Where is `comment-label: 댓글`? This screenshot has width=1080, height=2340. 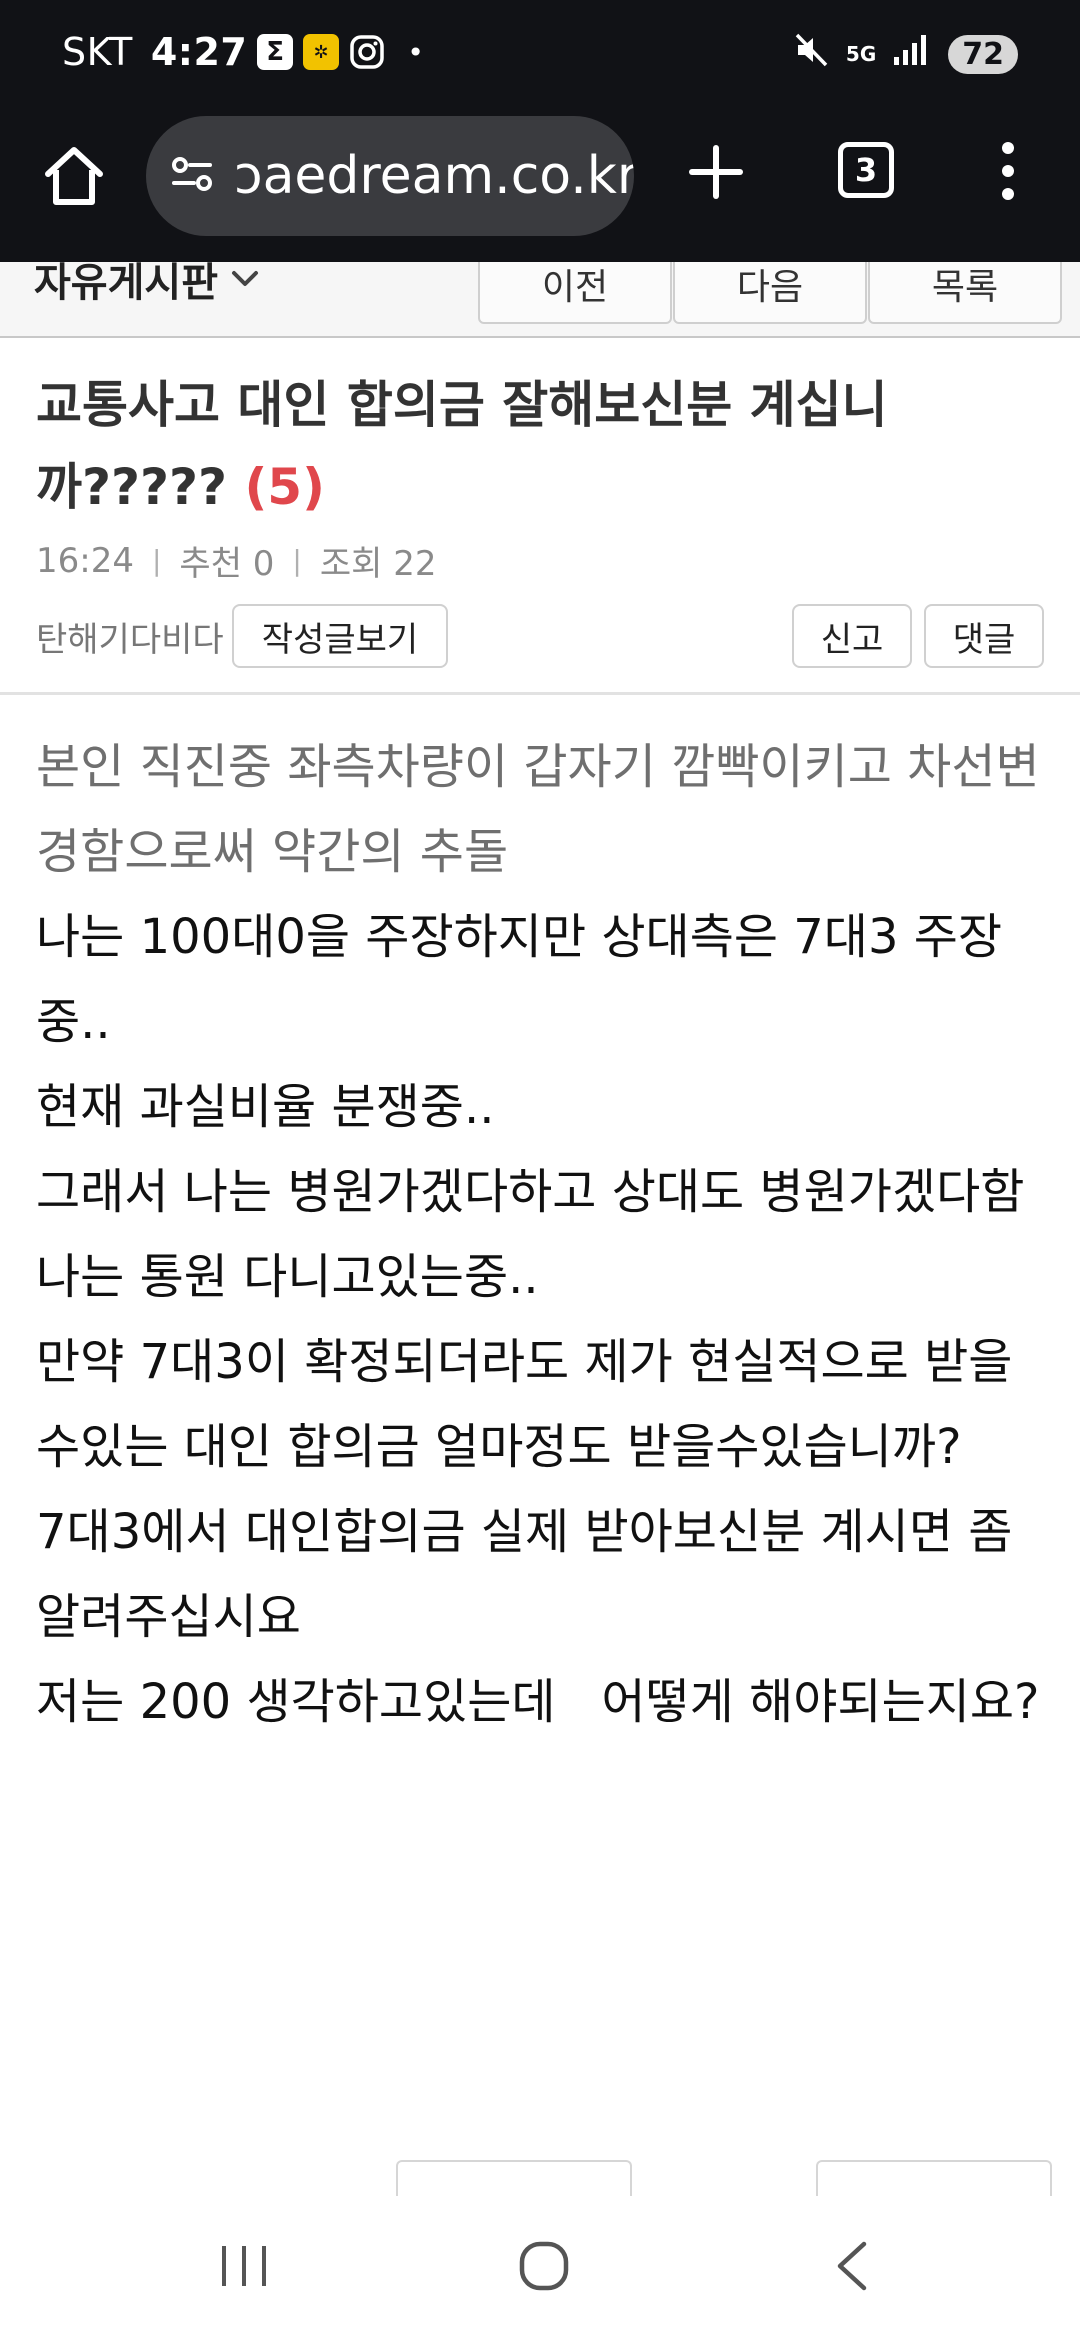
comment-label: 댓글 is located at coordinates (984, 639).